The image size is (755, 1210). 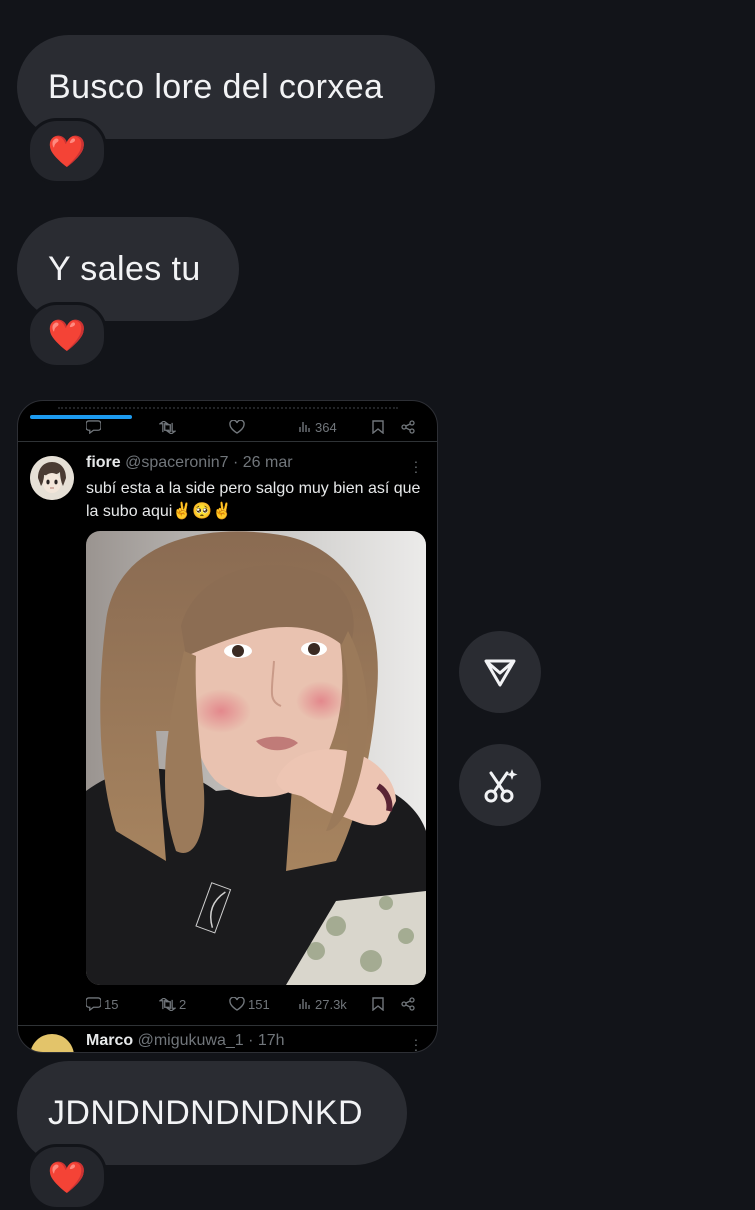 I want to click on message-text: Busco lore del corxea, so click(x=216, y=86).